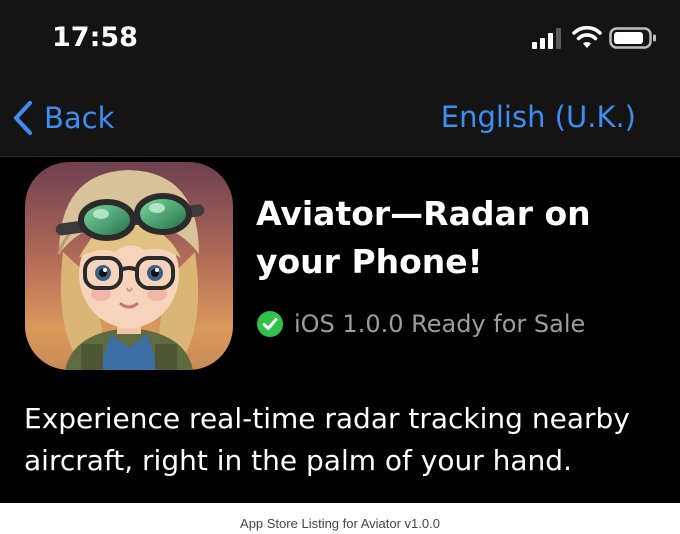 This screenshot has height=534, width=680. What do you see at coordinates (546, 38) in the screenshot?
I see `cellular-signal-icon` at bounding box center [546, 38].